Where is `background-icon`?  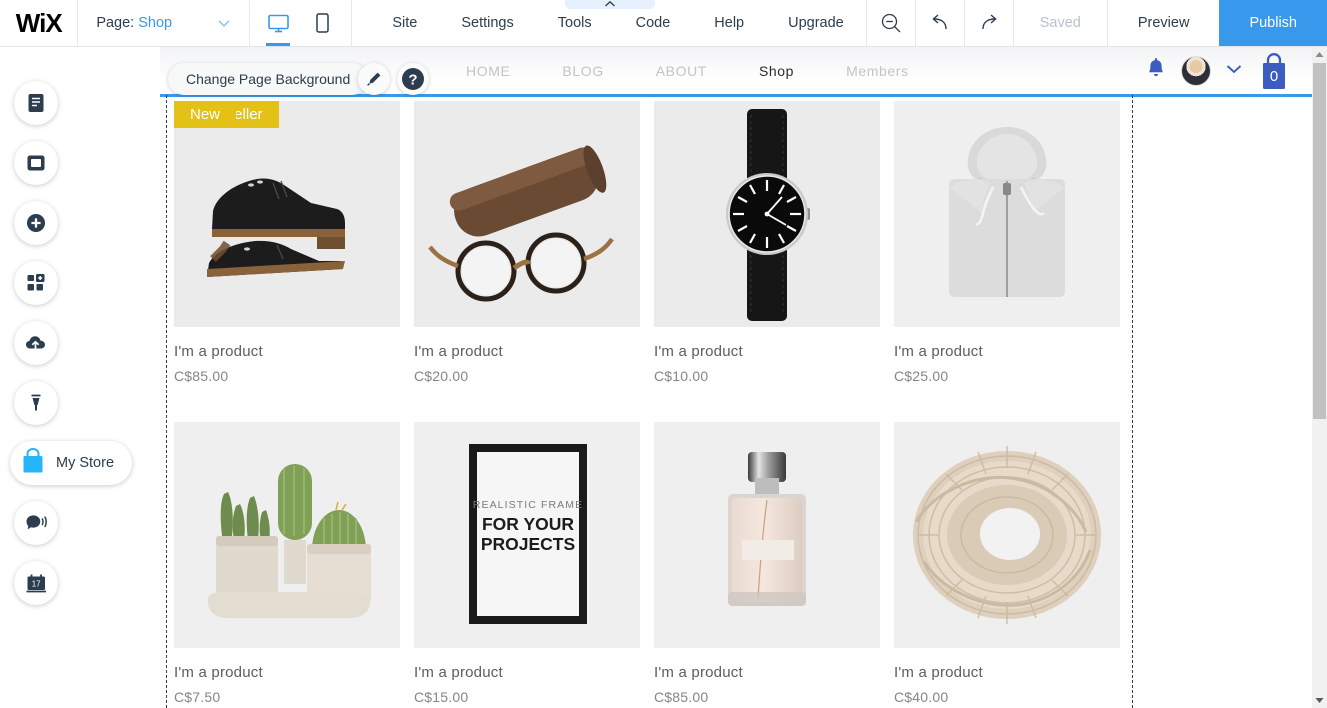
background-icon is located at coordinates (36, 163).